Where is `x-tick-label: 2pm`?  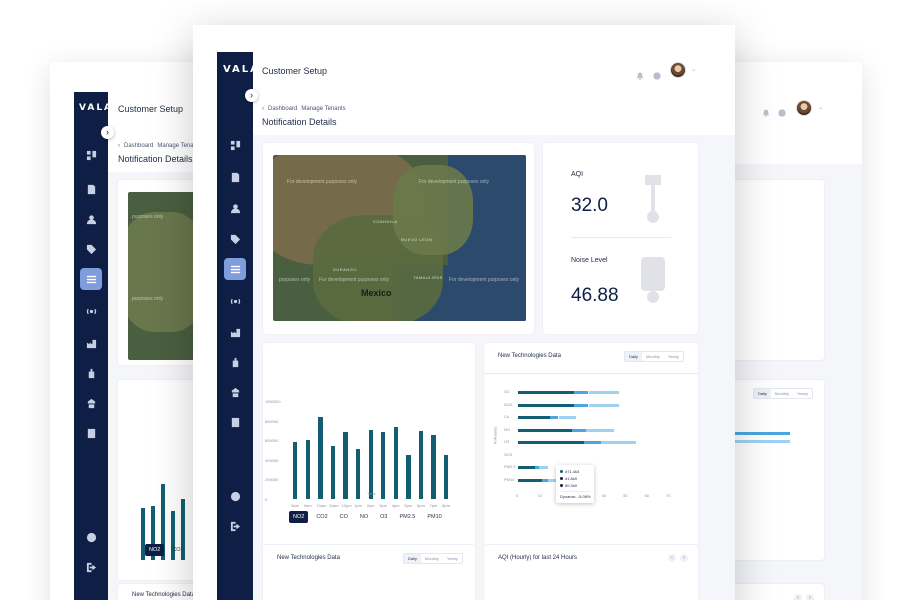
x-tick-label: 2pm is located at coordinates (370, 505).